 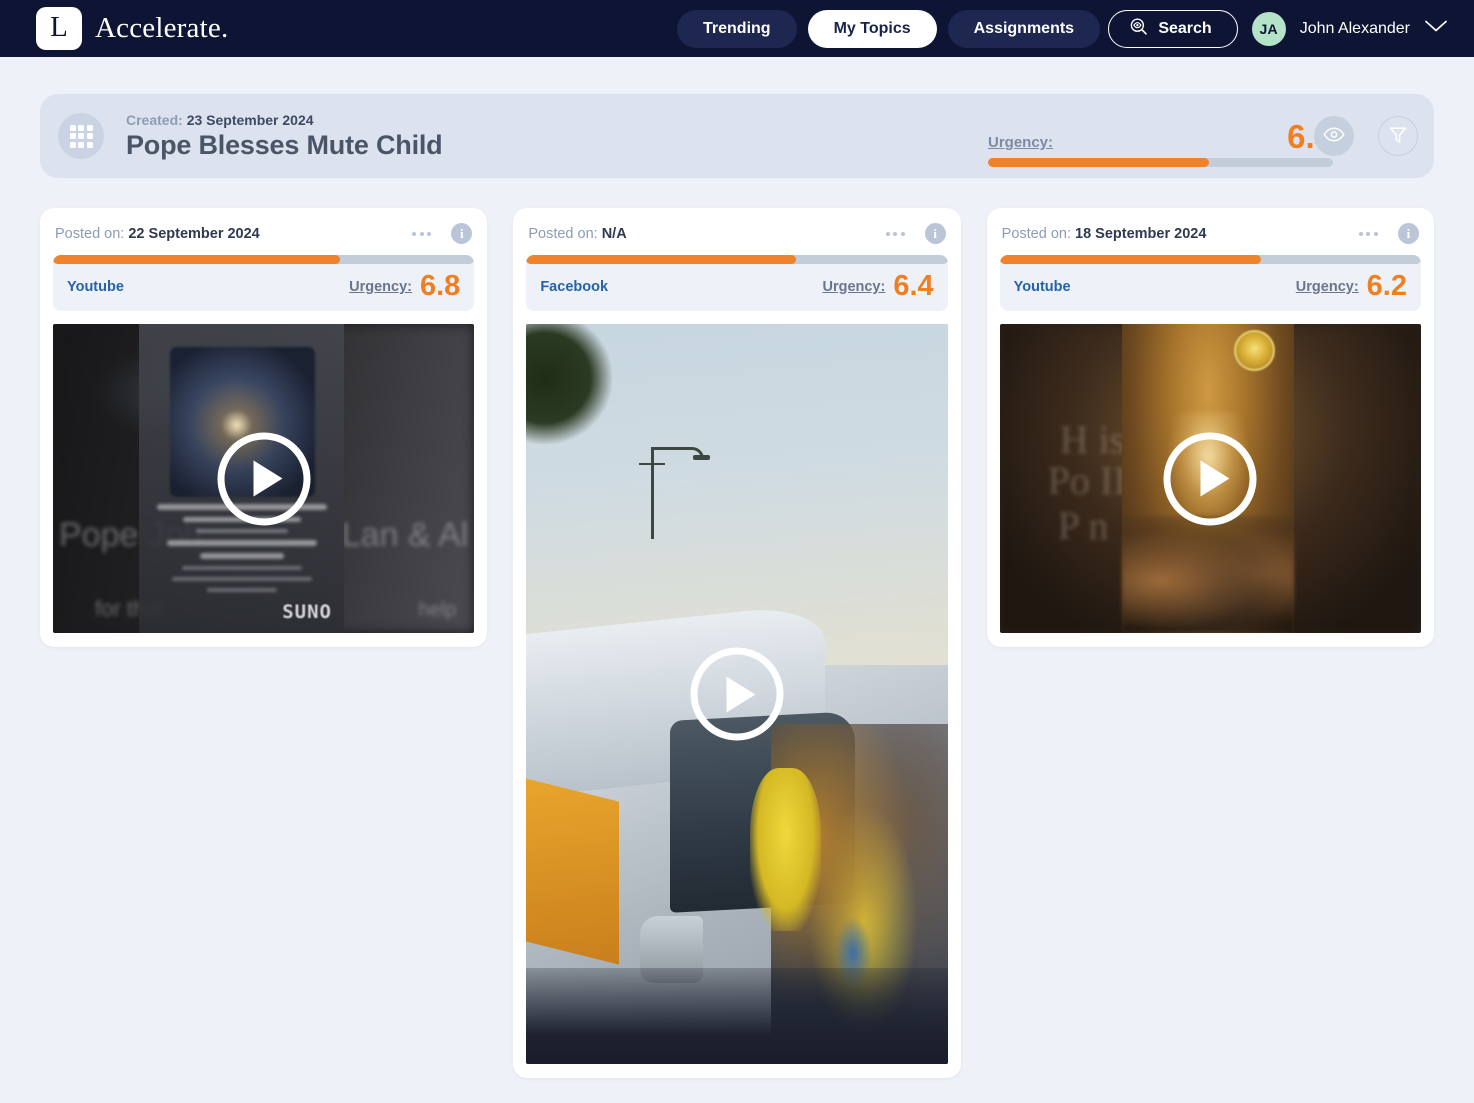 I want to click on thumb-overlay-right: Lan & Al, so click(x=405, y=535).